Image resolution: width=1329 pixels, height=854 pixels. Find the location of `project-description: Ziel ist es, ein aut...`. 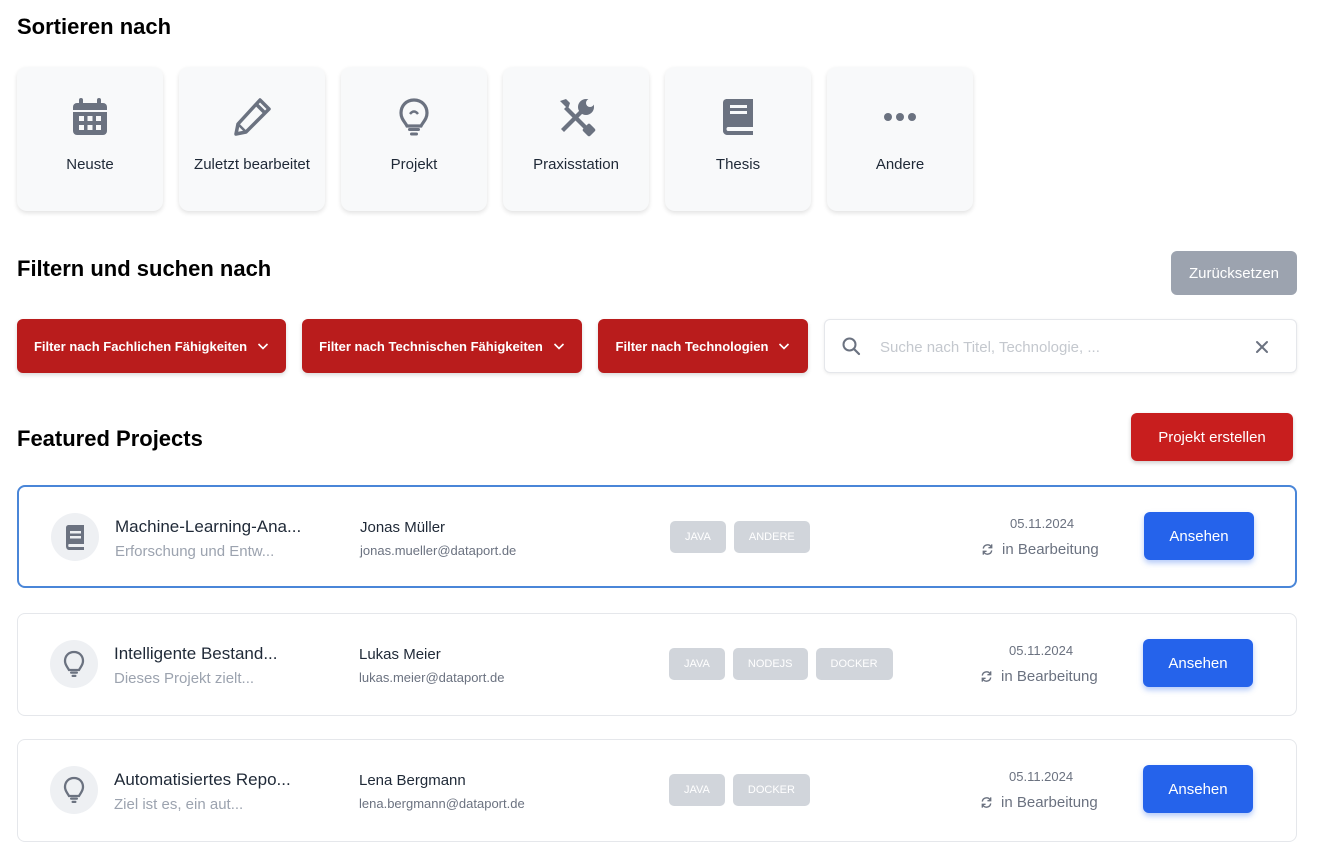

project-description: Ziel ist es, ein aut... is located at coordinates (179, 804).